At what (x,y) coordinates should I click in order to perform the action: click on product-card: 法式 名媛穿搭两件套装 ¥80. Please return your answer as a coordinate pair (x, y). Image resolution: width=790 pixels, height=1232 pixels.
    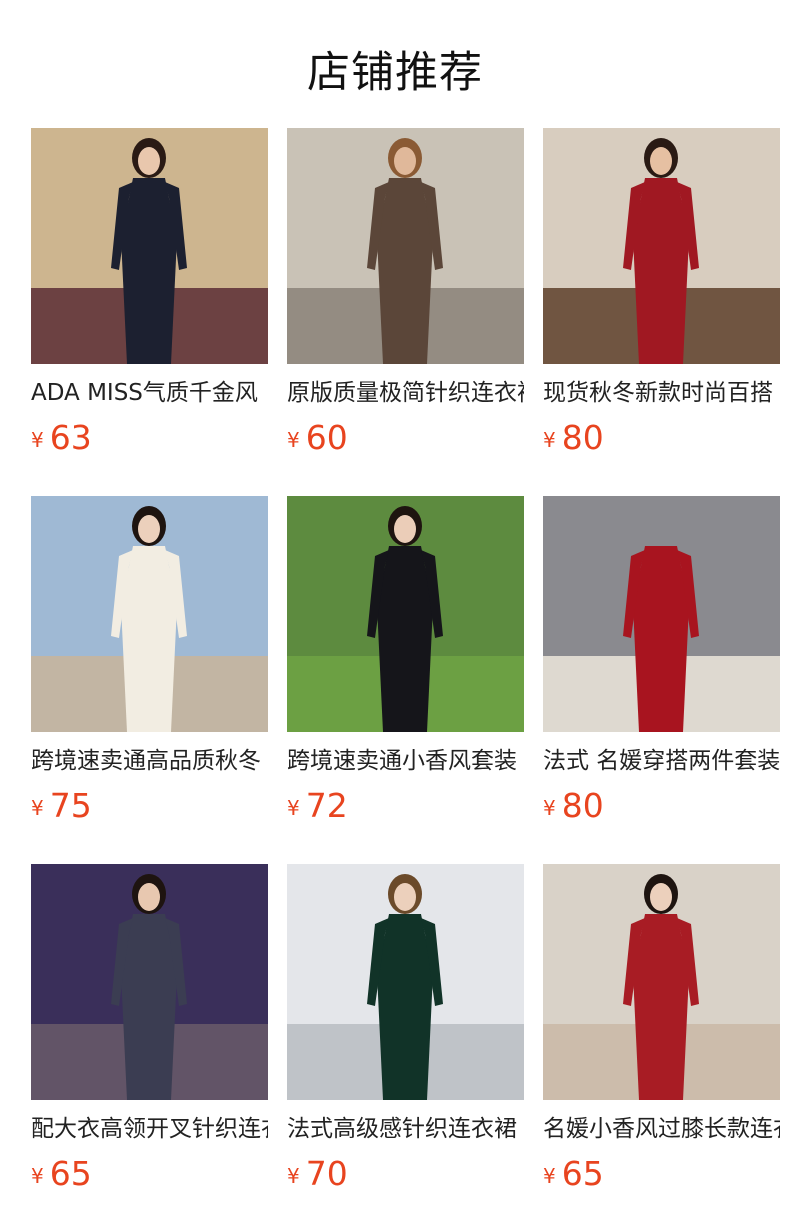
    Looking at the image, I should click on (661, 666).